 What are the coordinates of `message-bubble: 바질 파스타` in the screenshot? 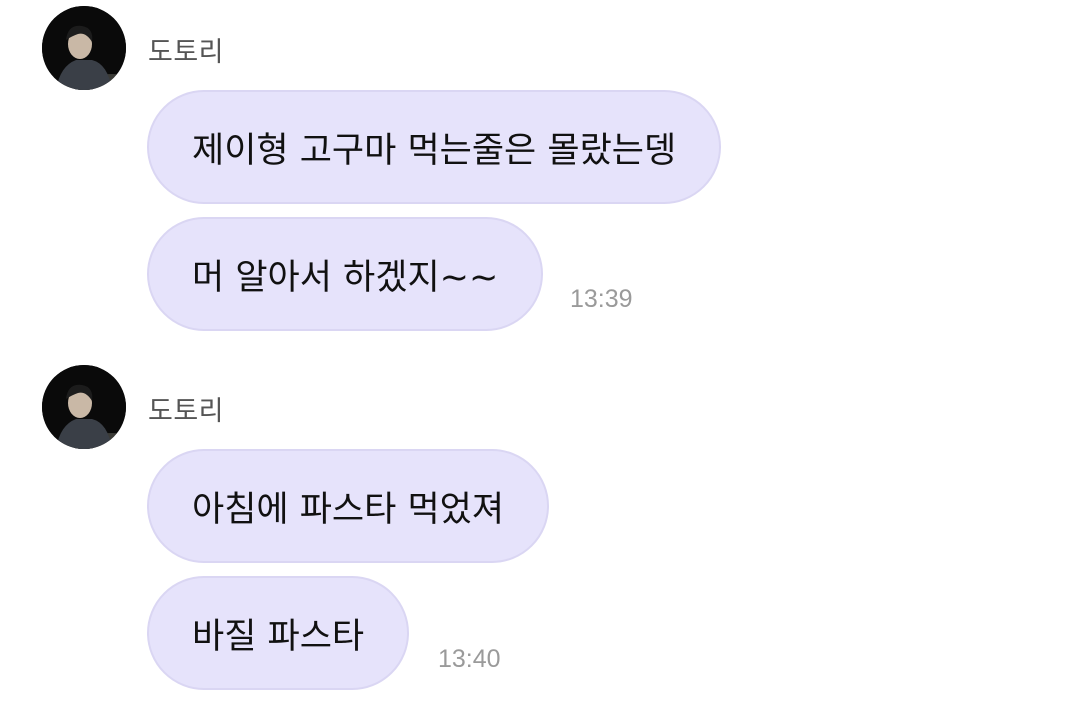 It's located at (278, 633).